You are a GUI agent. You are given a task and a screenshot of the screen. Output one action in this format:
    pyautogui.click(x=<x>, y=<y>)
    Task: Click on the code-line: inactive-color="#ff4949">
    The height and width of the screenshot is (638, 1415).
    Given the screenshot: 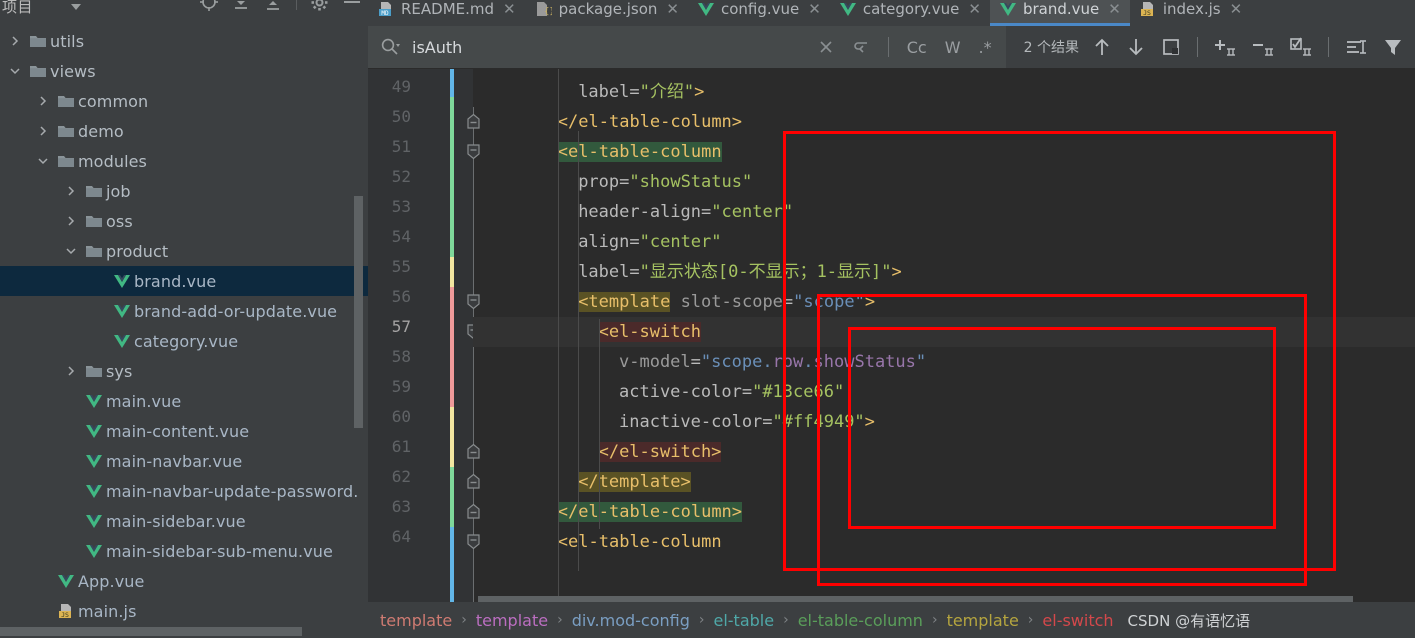 What is the action you would take?
    pyautogui.click(x=944, y=422)
    